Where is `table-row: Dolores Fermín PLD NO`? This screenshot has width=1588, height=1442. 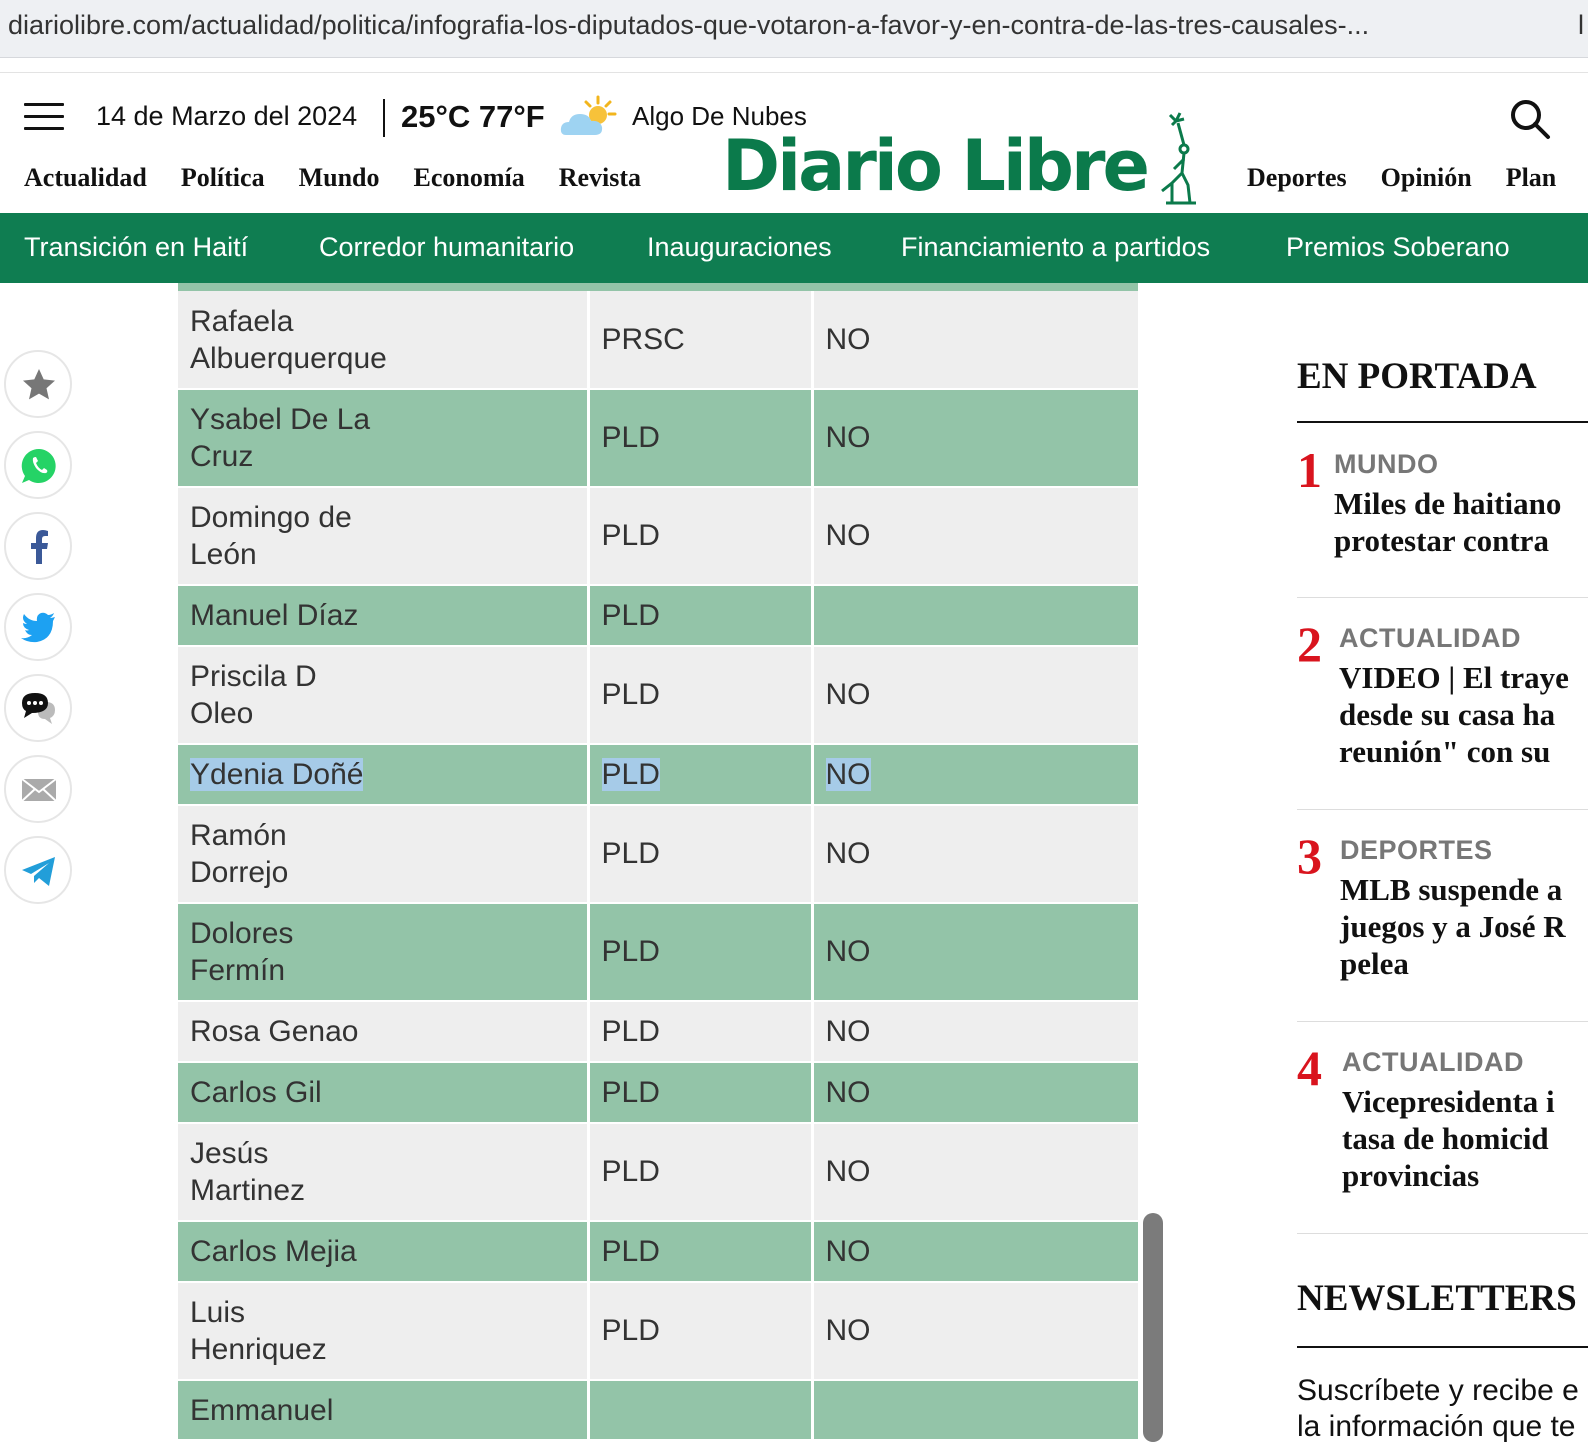
table-row: Dolores Fermín PLD NO is located at coordinates (658, 952).